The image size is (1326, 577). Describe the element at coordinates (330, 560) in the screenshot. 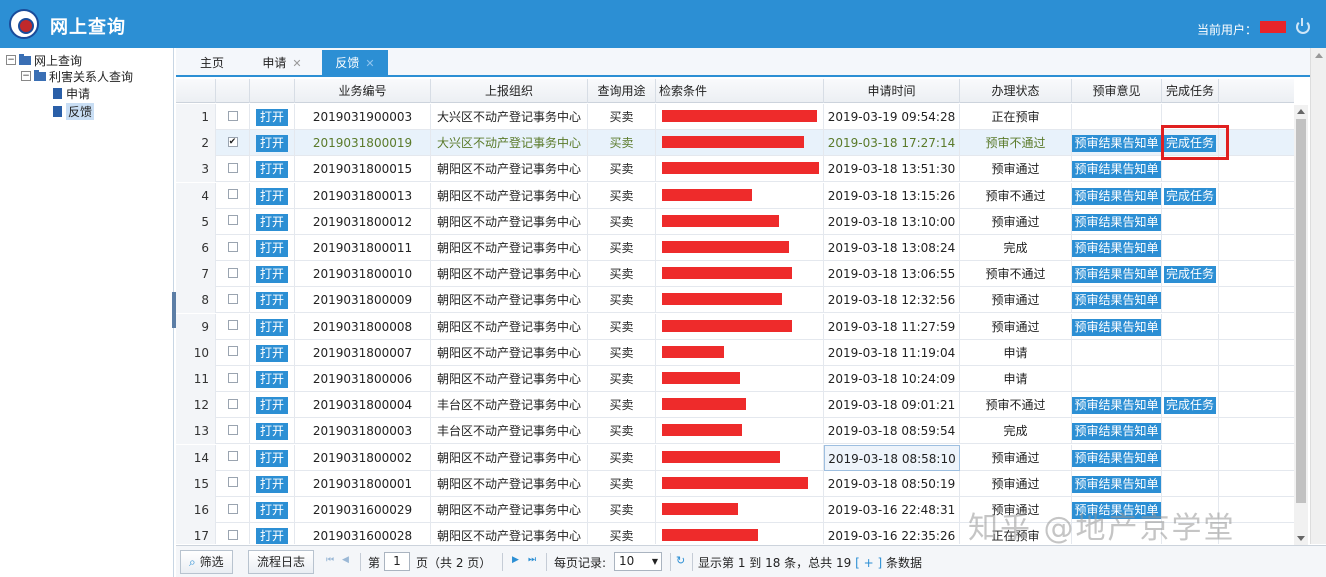

I see `first-page-icon: ⏮` at that location.